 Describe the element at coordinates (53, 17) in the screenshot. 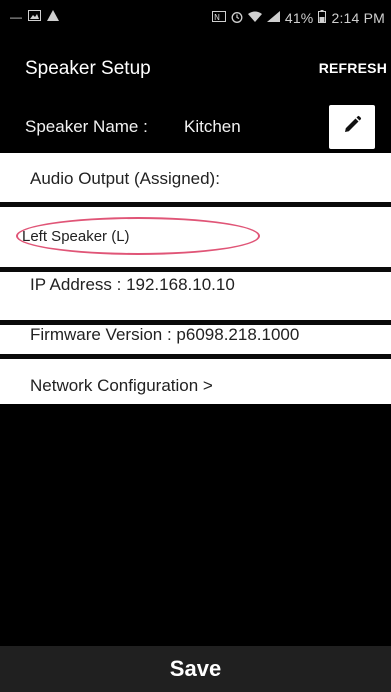

I see `warning-icon` at that location.